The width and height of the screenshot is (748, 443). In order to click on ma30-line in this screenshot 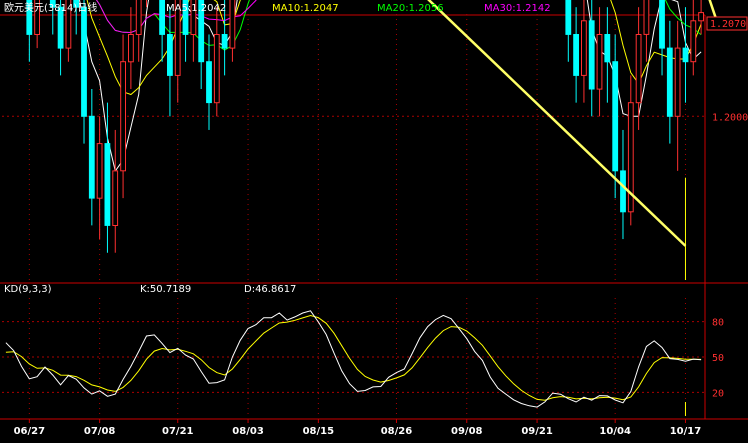, I will do `click(176, 17)`.